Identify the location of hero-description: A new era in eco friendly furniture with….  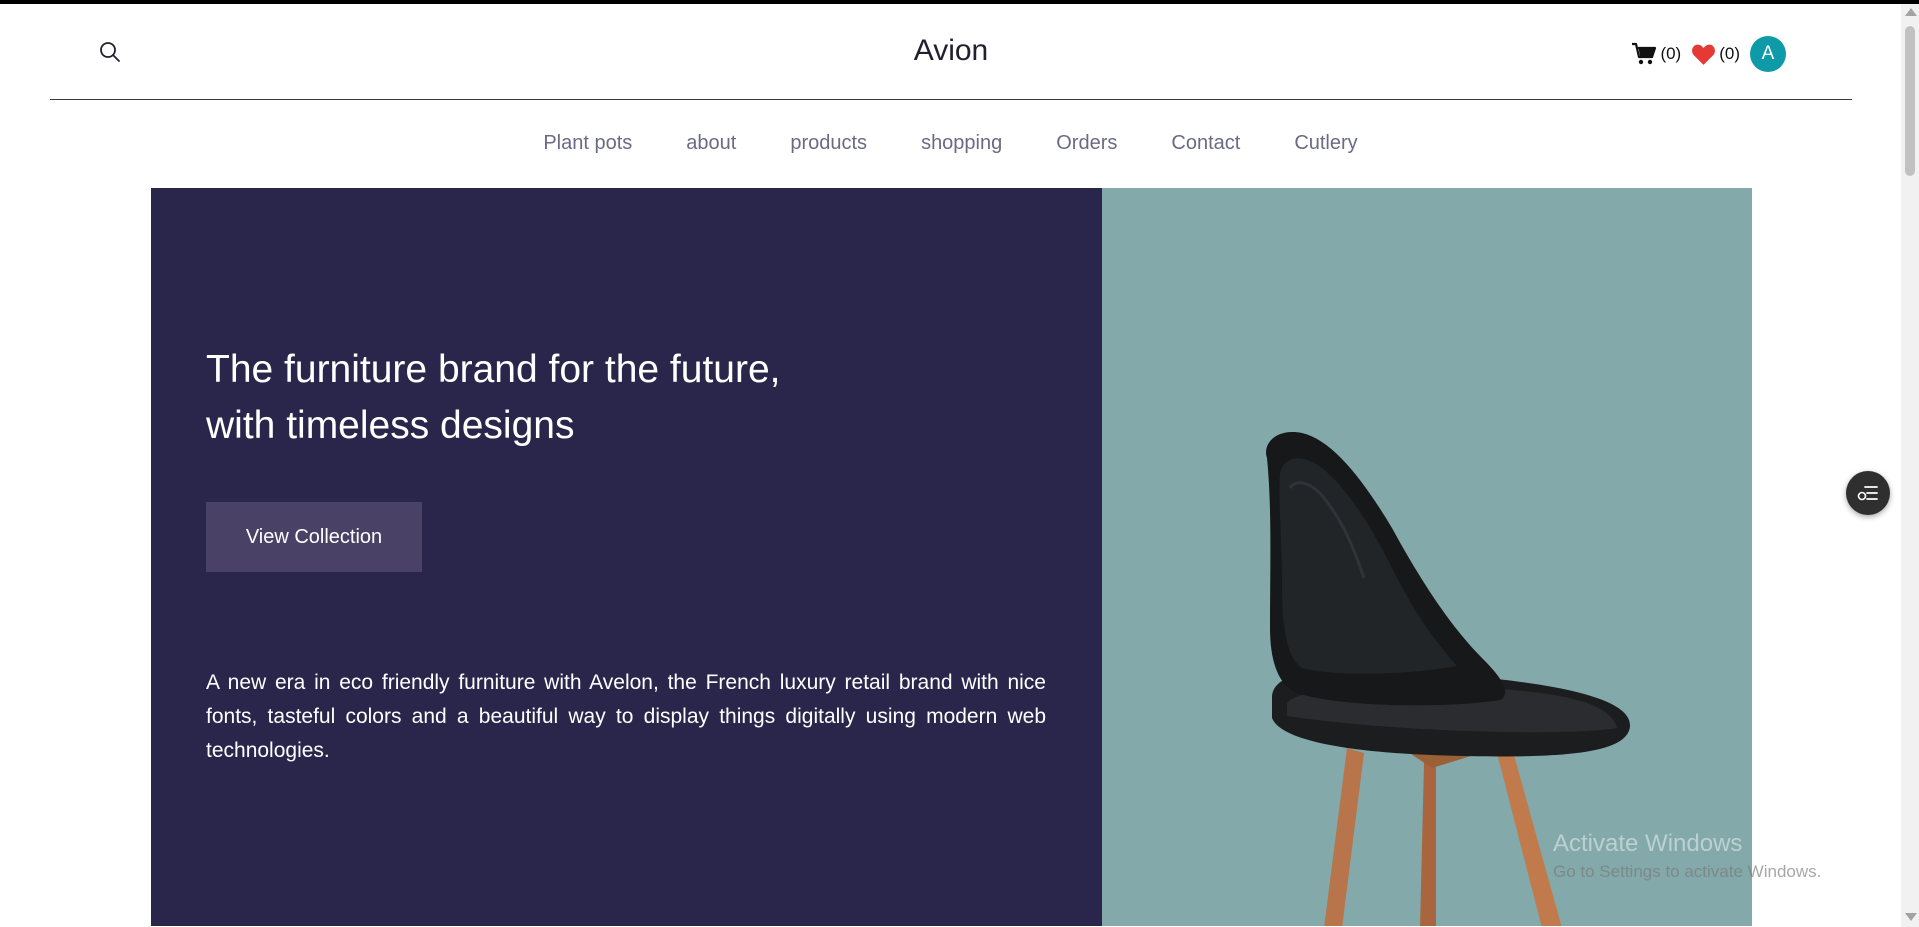
(626, 716).